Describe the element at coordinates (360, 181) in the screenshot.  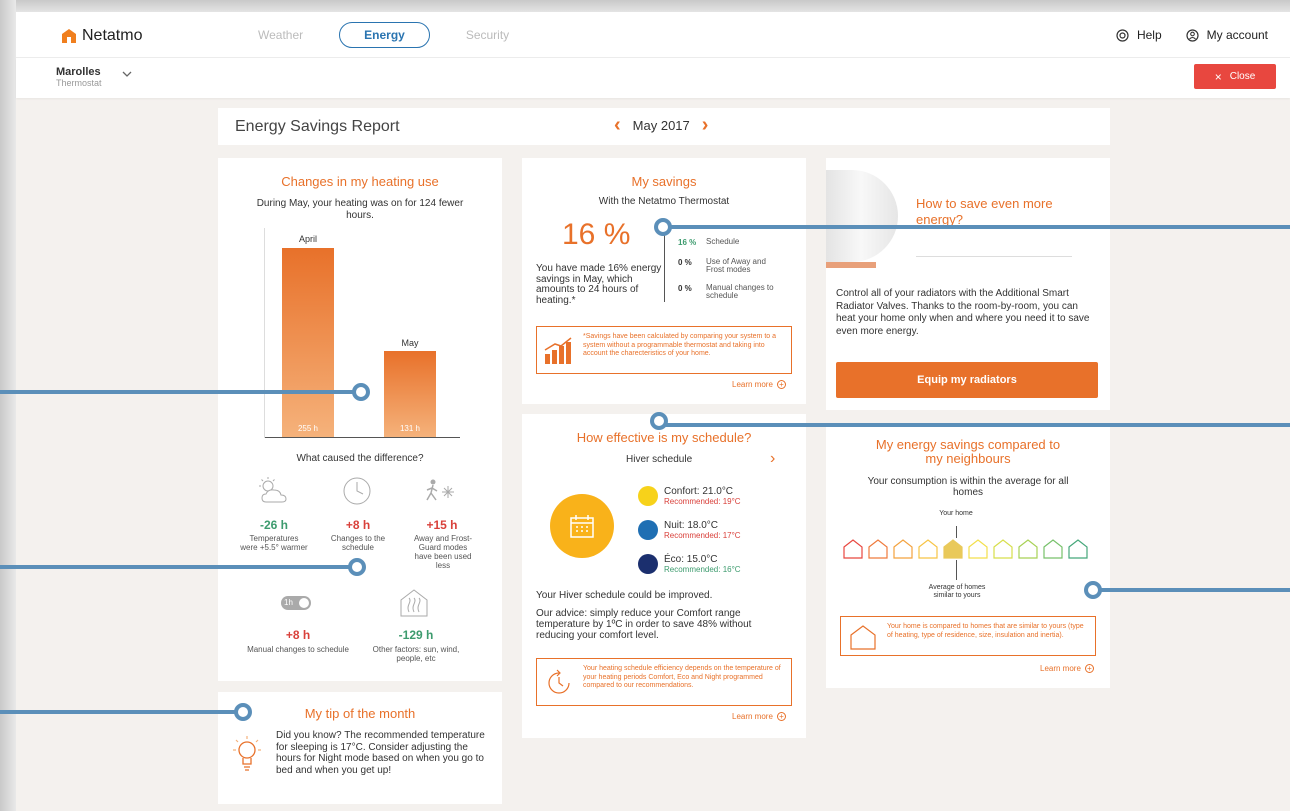
I see `heating-use-title: Changes in my heating use` at that location.